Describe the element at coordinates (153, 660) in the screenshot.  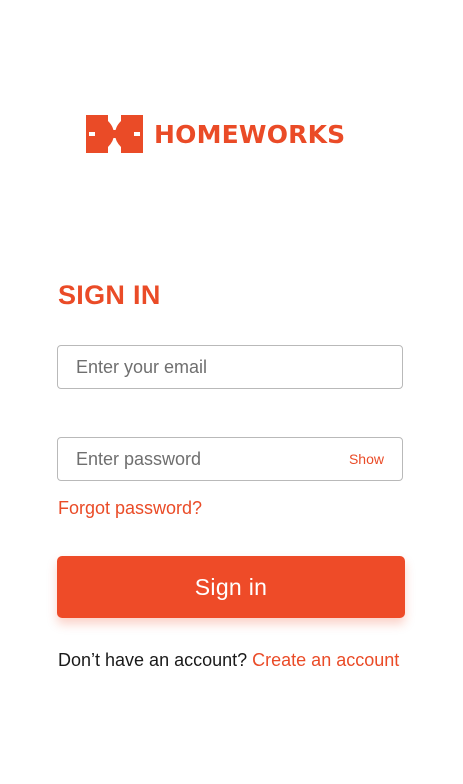
I see `no-account-text: Don’t have an account?` at that location.